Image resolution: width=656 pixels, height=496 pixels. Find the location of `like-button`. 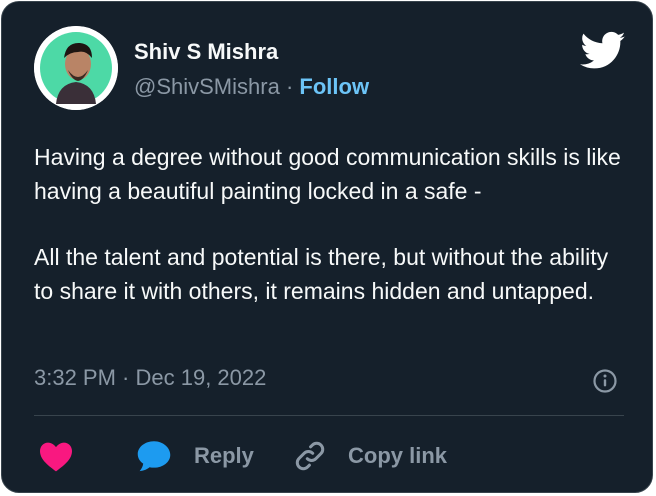

like-button is located at coordinates (56, 456).